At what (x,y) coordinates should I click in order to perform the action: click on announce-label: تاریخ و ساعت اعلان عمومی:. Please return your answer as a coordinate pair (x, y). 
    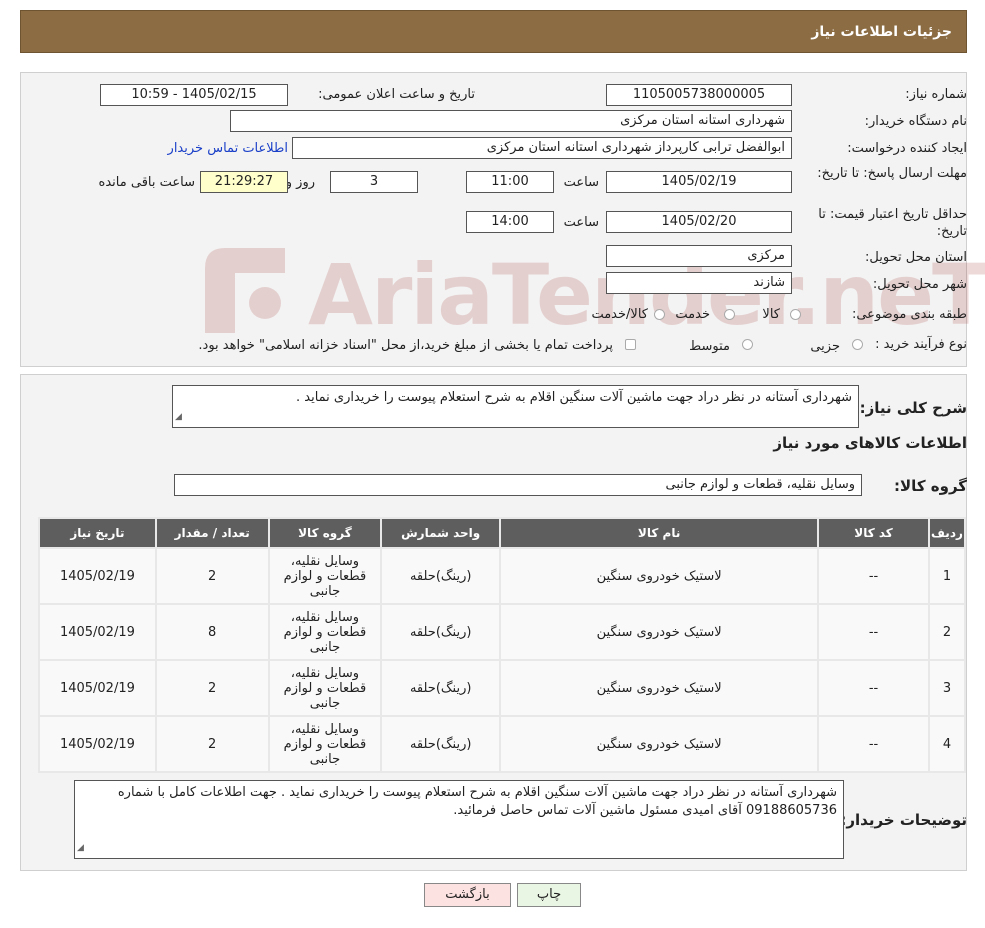
    Looking at the image, I should click on (396, 94).